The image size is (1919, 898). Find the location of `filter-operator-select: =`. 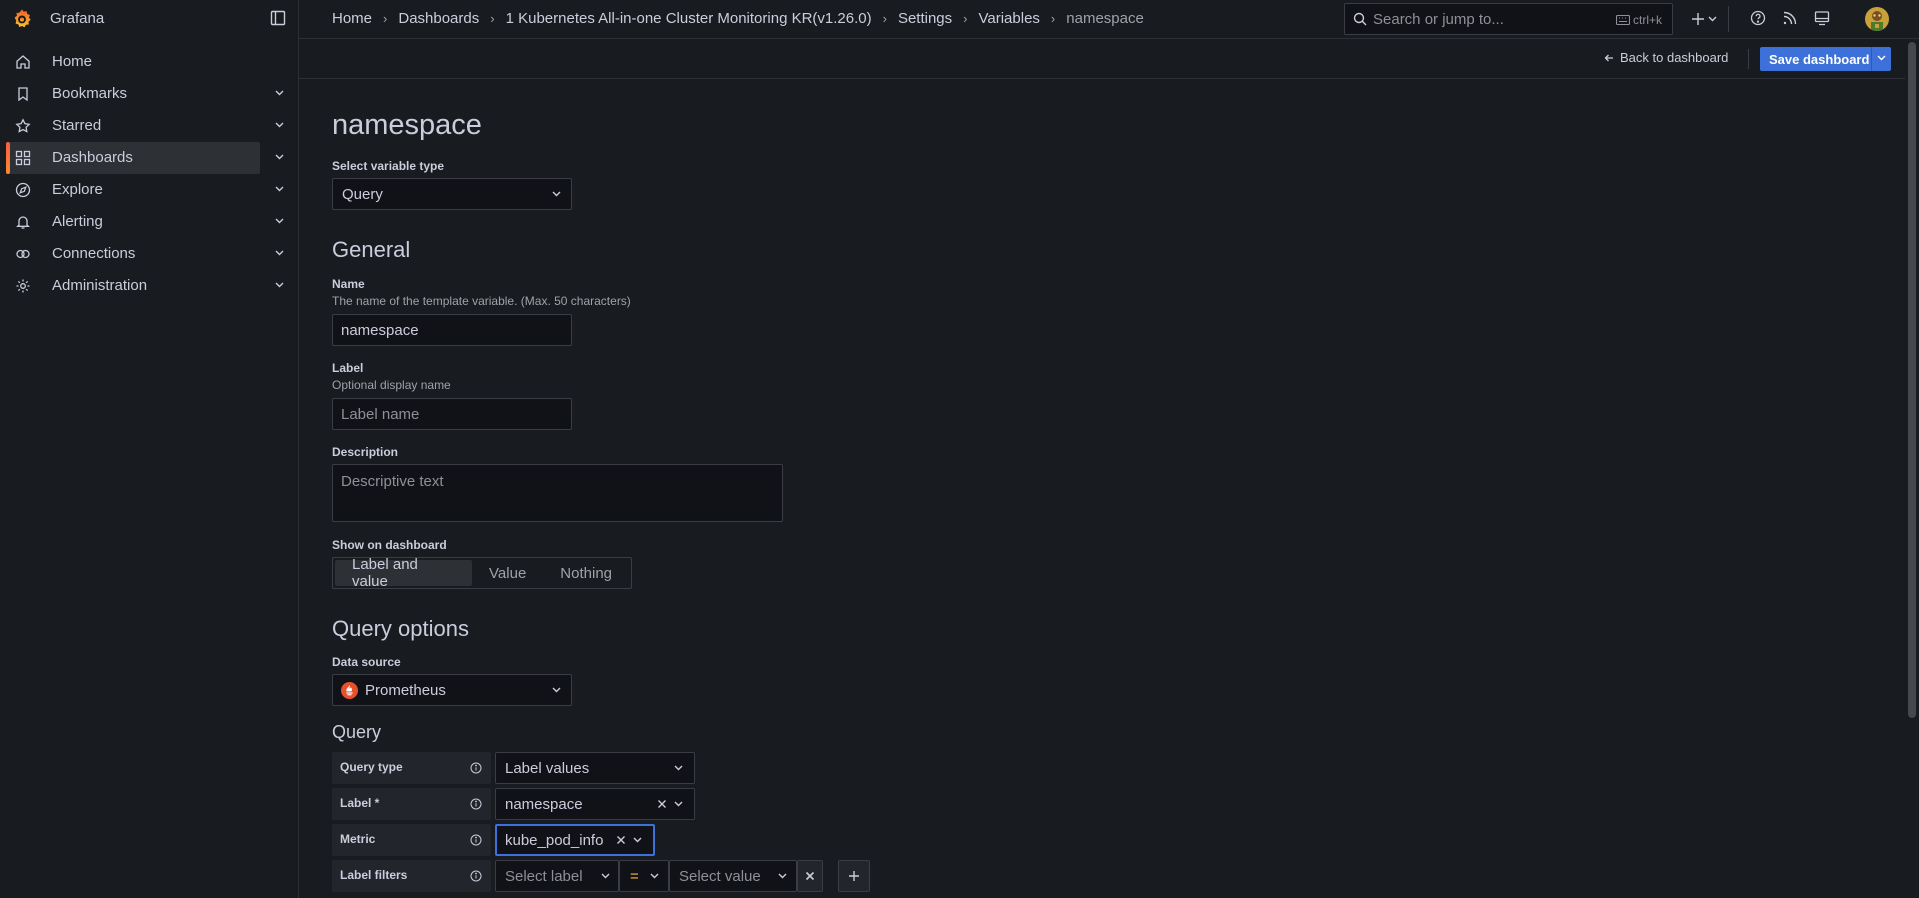

filter-operator-select: = is located at coordinates (644, 876).